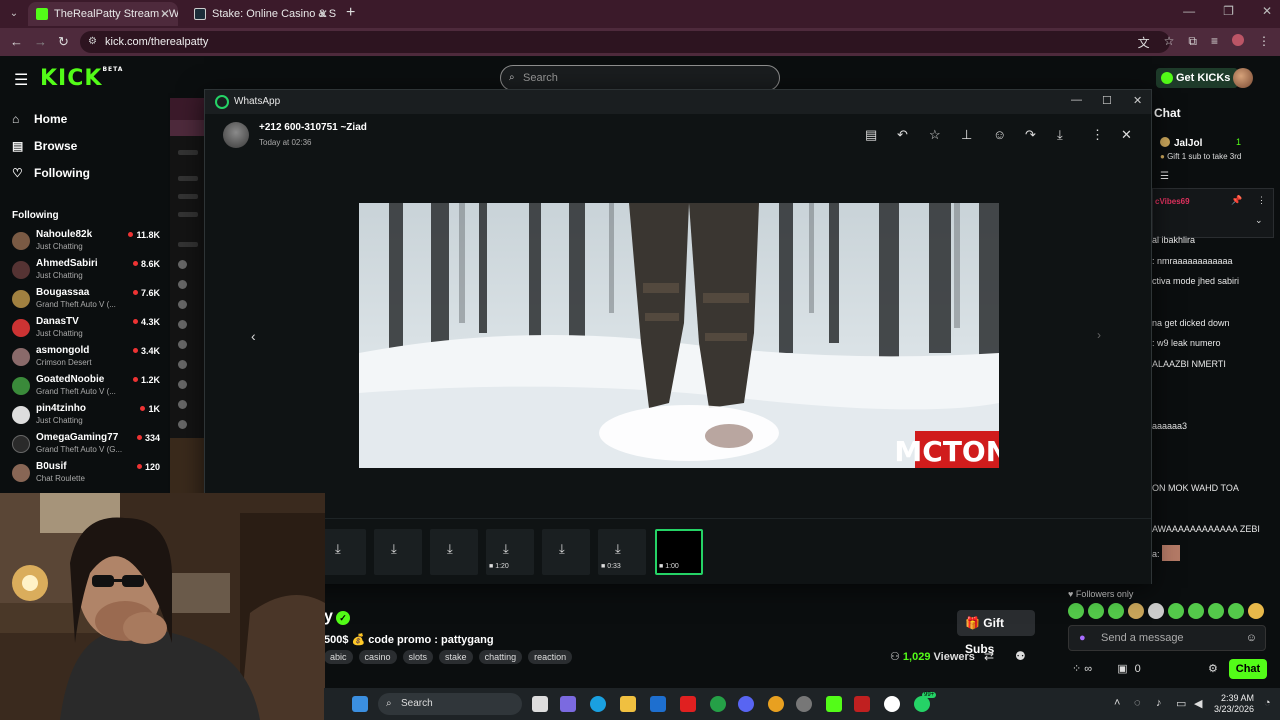 The height and width of the screenshot is (720, 1280). Describe the element at coordinates (1192, 42) in the screenshot. I see `extensions-icon: ⧉` at that location.